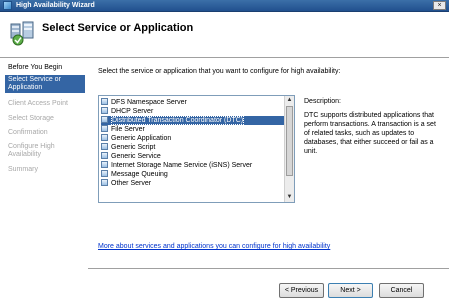  I want to click on step-confirmation: Confirmation, so click(28, 132).